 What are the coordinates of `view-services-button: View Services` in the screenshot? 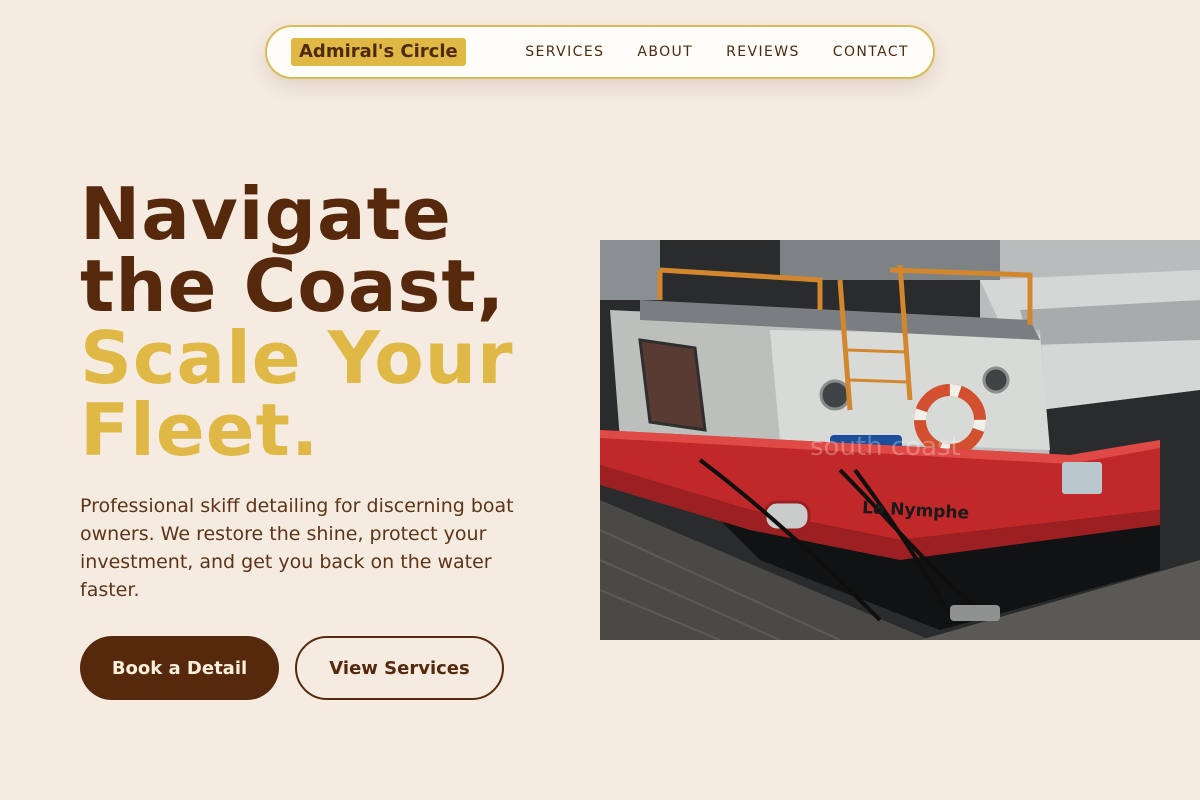 It's located at (399, 668).